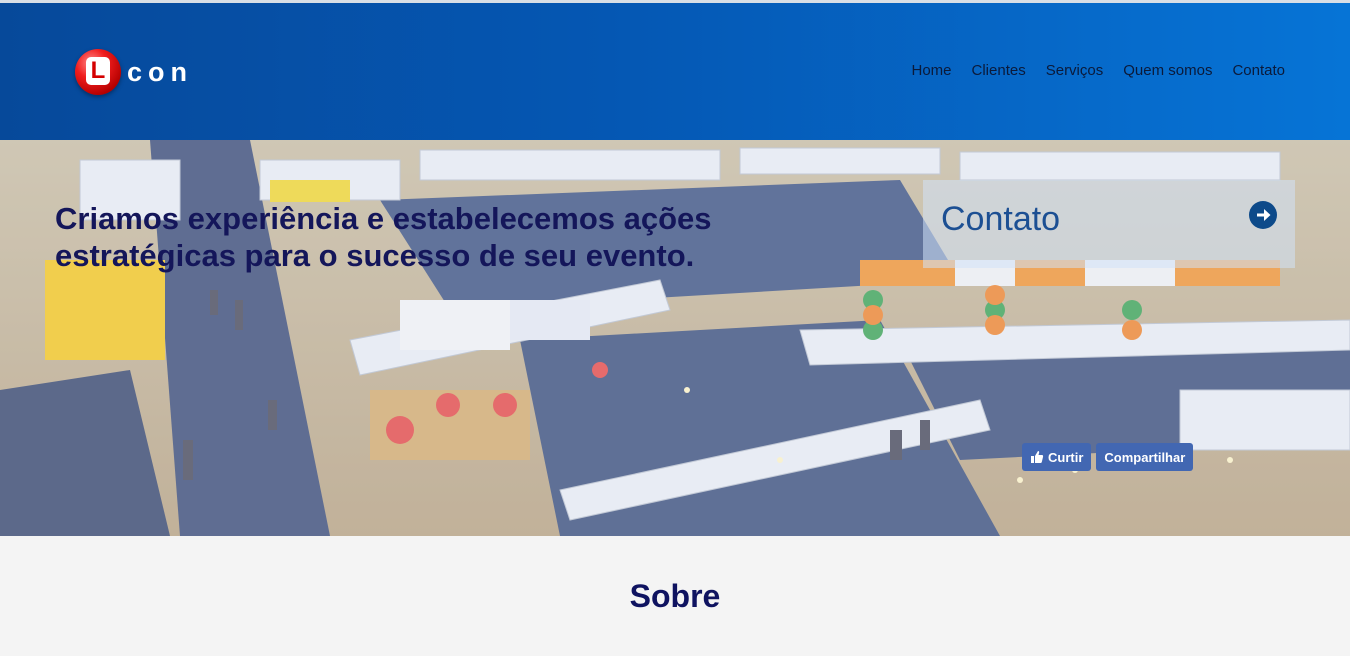 This screenshot has height=656, width=1350. I want to click on nav-contato: Contato, so click(1258, 70).